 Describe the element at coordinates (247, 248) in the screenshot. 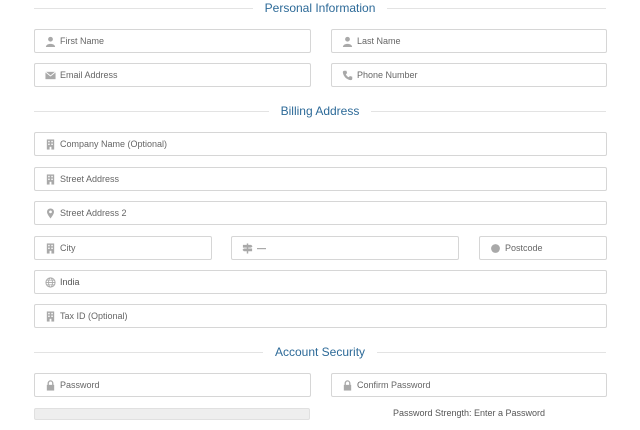

I see `signpost-icon` at that location.